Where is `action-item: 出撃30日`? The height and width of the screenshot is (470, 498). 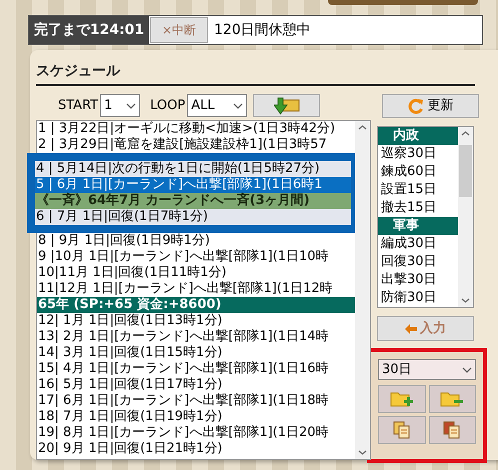 action-item: 出撃30日 is located at coordinates (418, 280).